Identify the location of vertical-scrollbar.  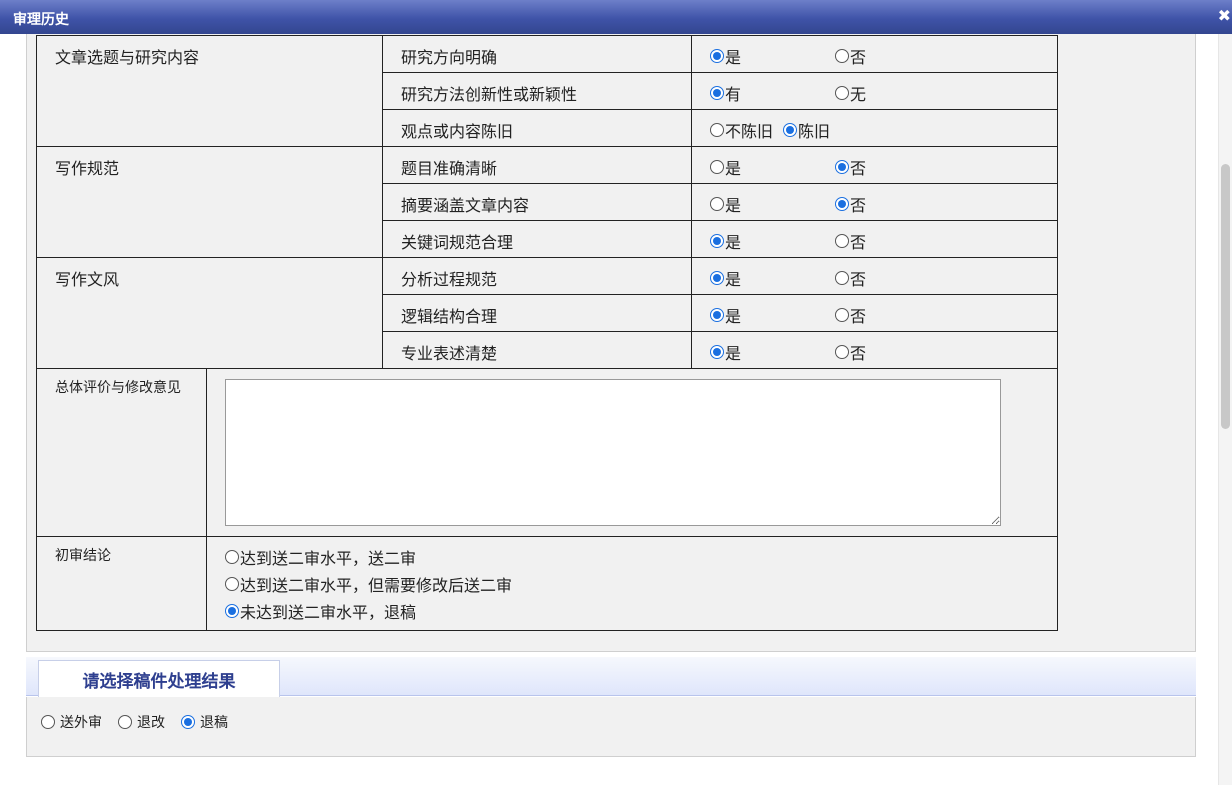
(1225, 409).